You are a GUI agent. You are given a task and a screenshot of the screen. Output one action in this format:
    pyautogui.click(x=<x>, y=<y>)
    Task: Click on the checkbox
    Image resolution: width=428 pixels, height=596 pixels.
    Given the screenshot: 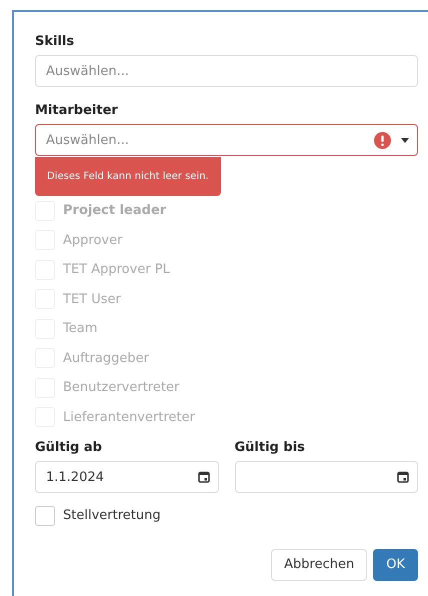 What is the action you would take?
    pyautogui.click(x=45, y=516)
    